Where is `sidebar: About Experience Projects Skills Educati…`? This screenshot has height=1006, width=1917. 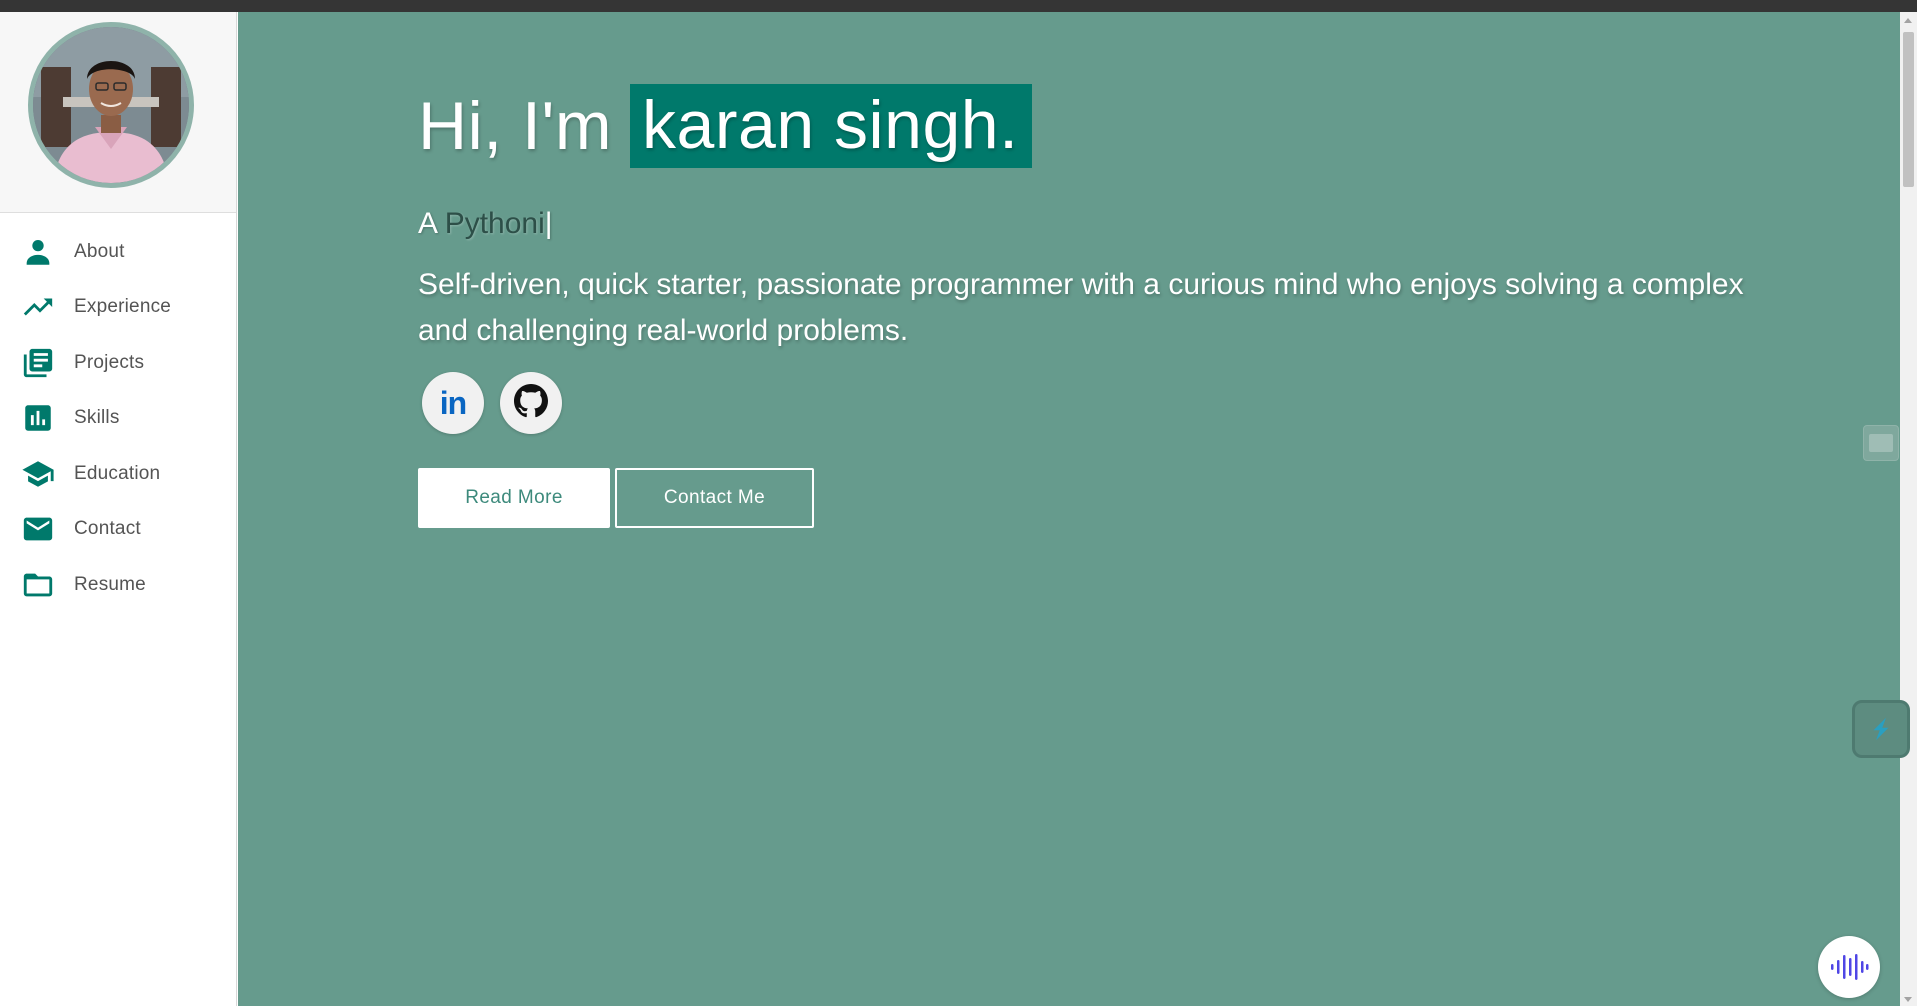 sidebar: About Experience Projects Skills Educati… is located at coordinates (118, 509).